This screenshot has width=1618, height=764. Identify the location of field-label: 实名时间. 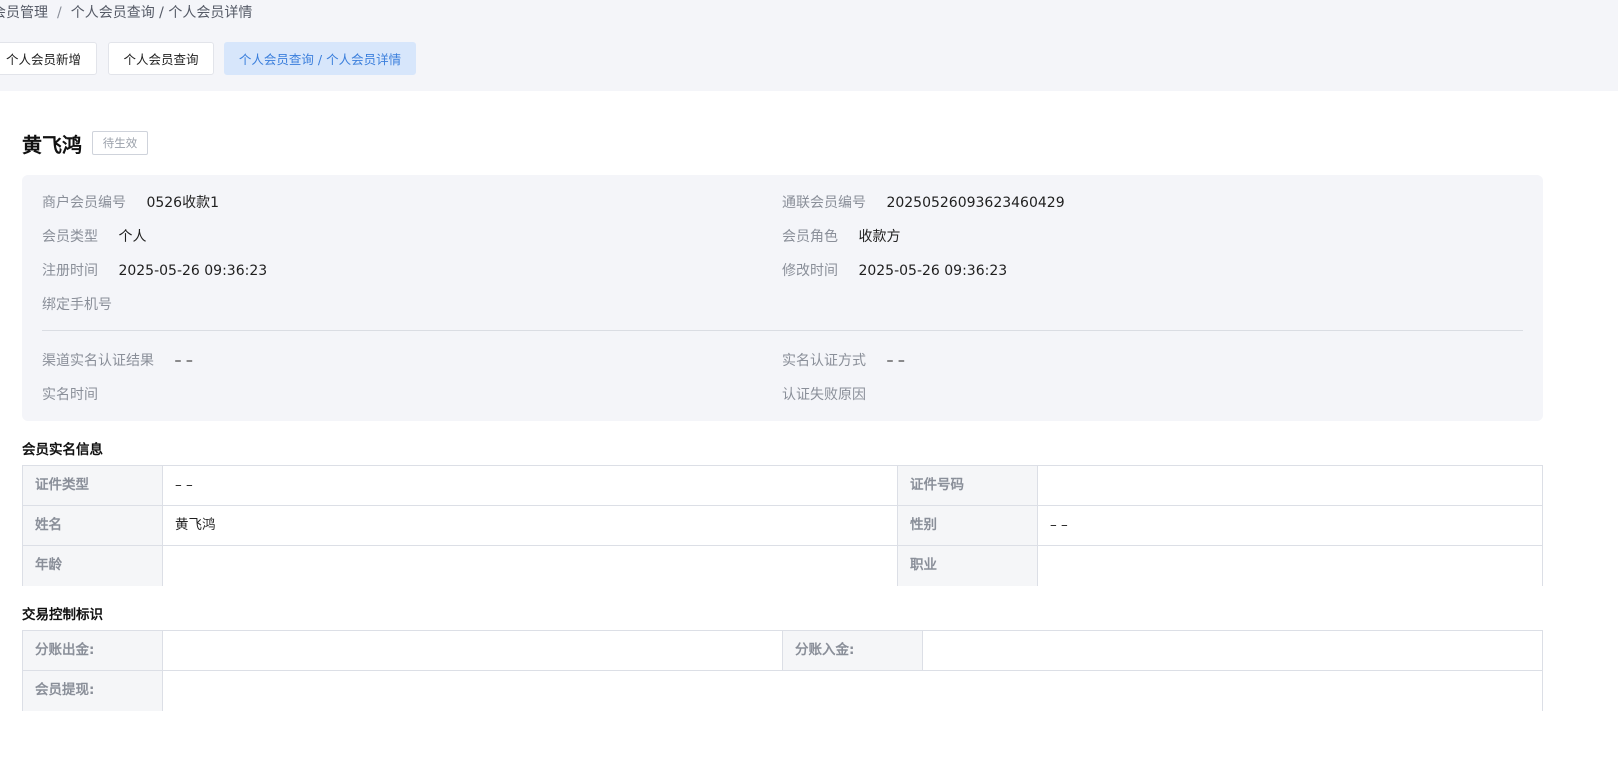
(70, 395).